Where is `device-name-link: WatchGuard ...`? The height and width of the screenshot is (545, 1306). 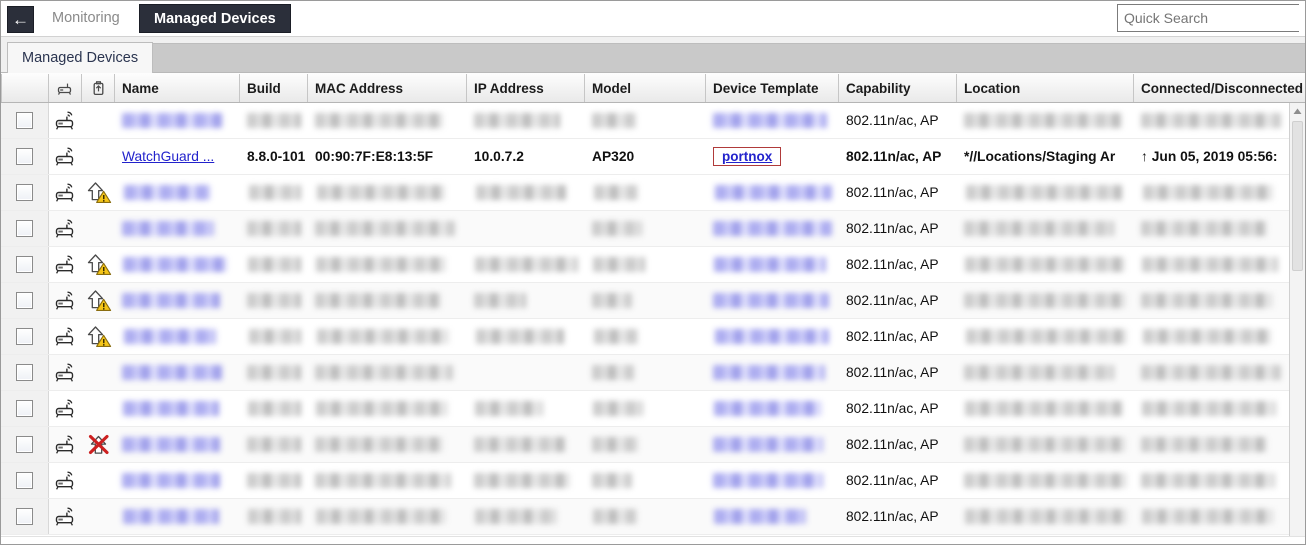
device-name-link: WatchGuard ... is located at coordinates (168, 156).